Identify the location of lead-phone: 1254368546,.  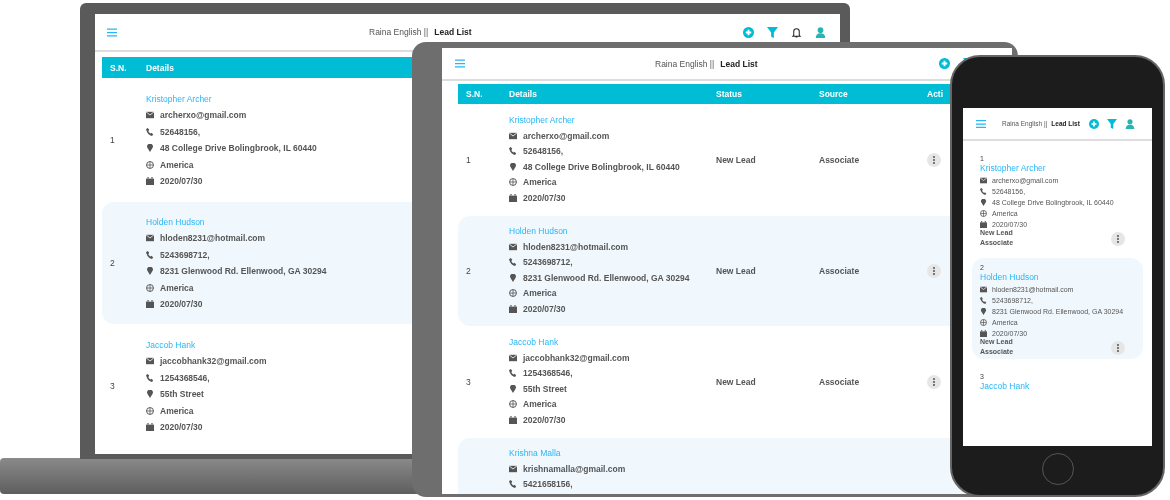
(185, 377).